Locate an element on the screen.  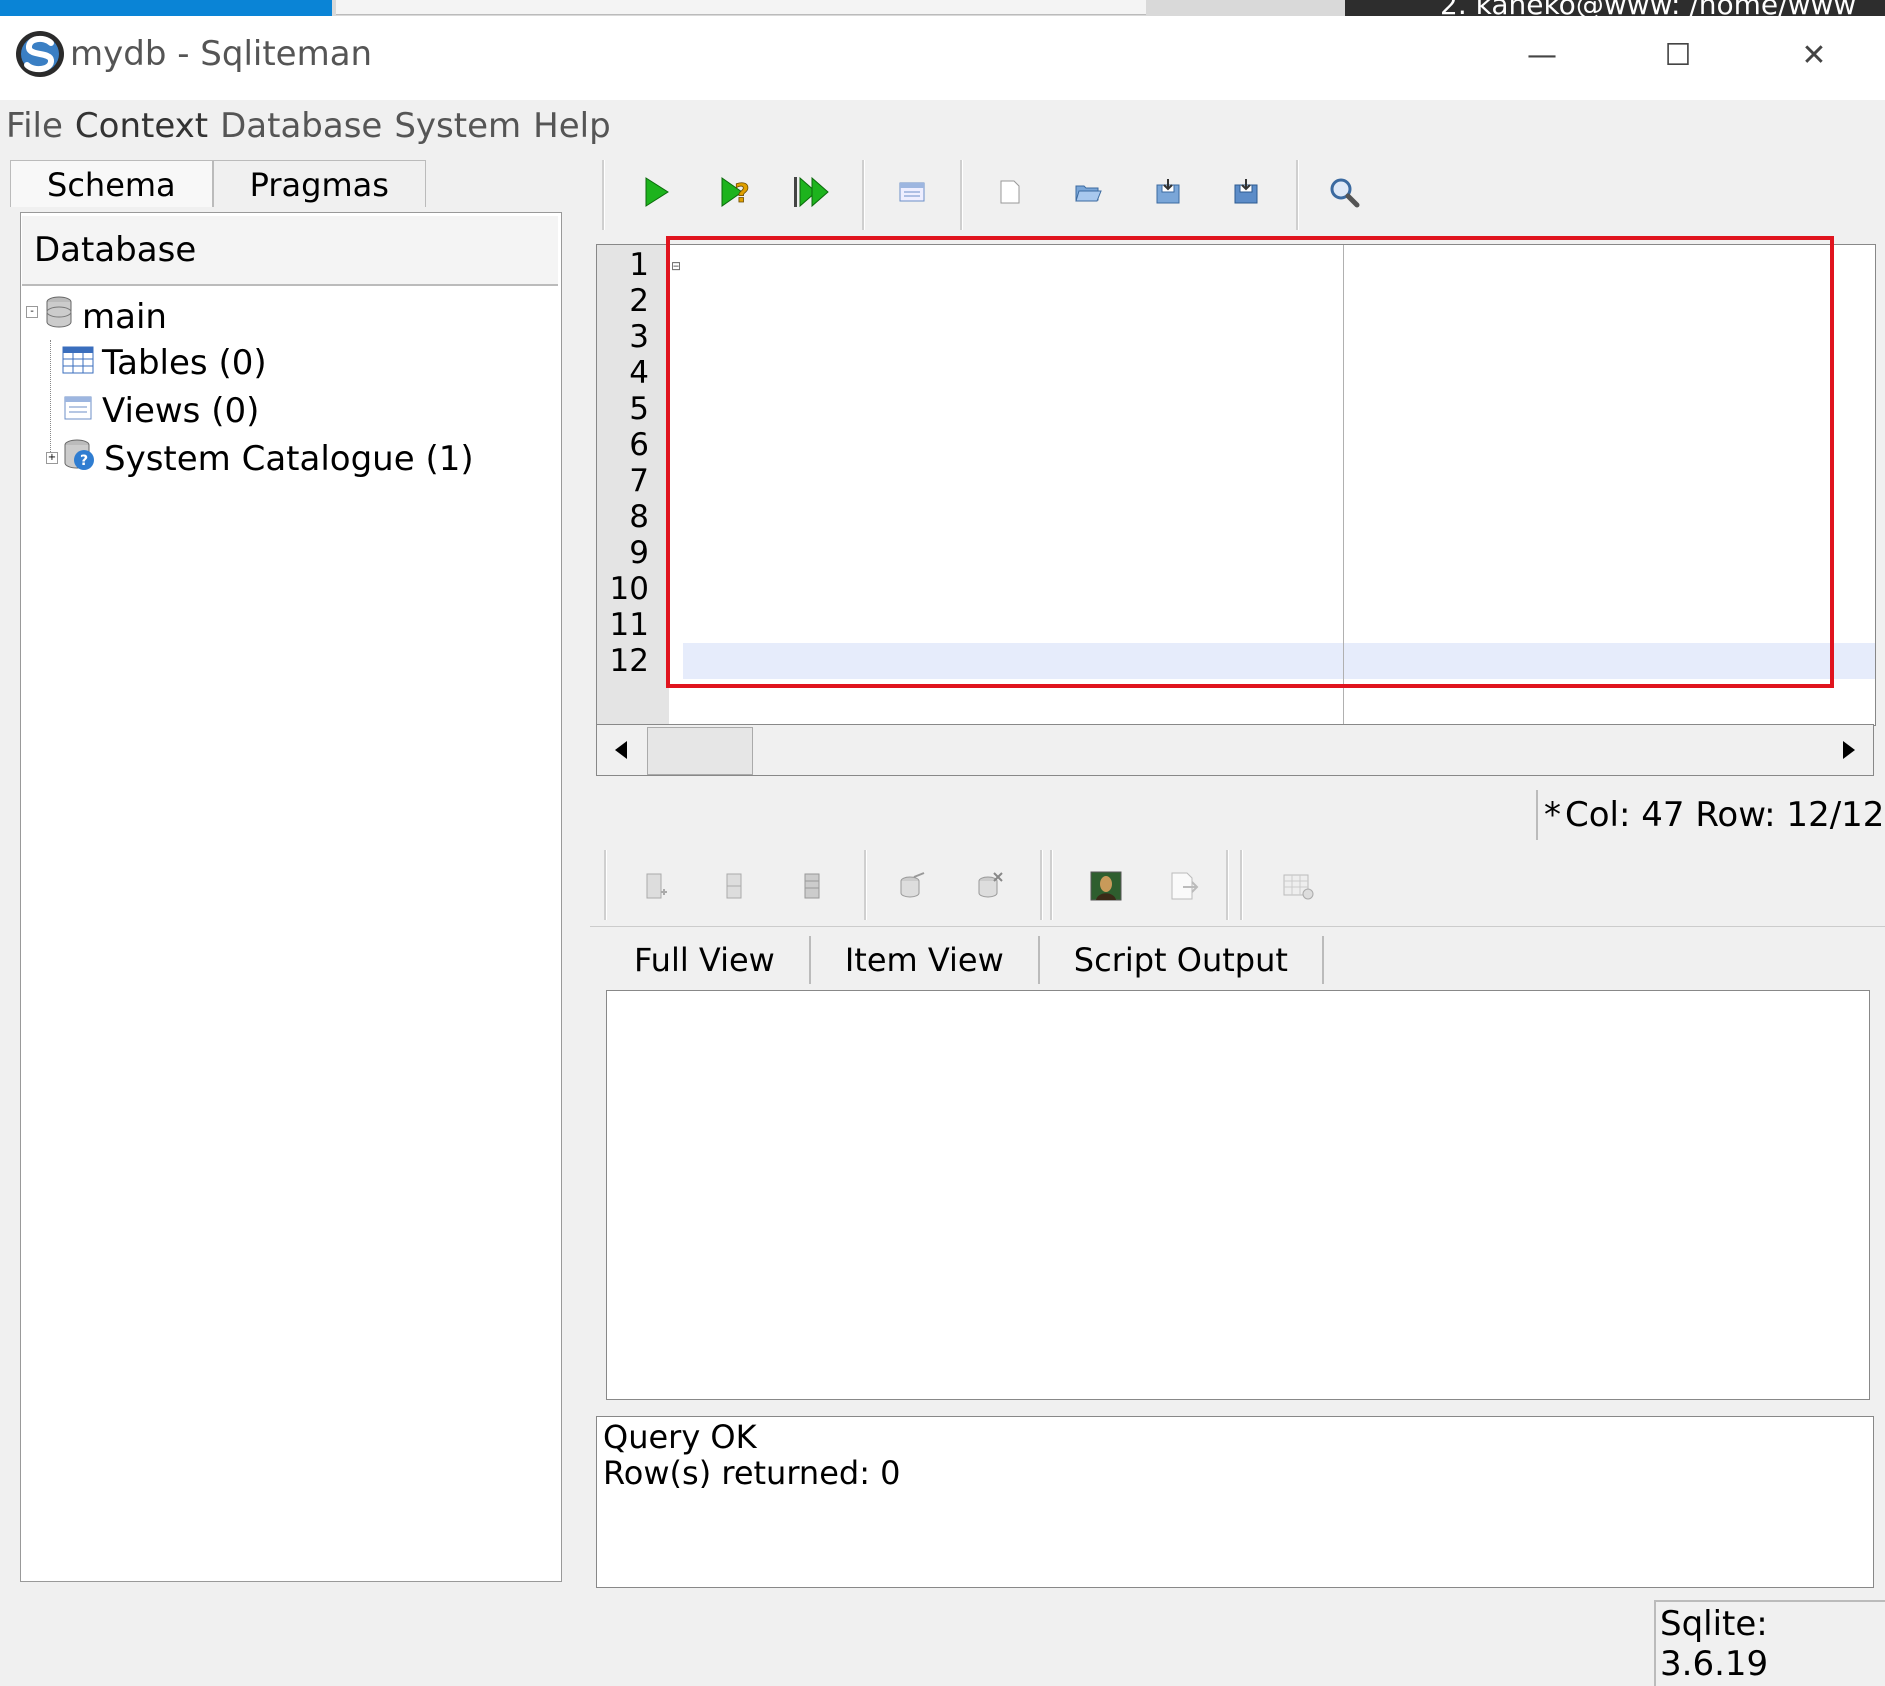
tree-item-main: main is located at coordinates (105, 317).